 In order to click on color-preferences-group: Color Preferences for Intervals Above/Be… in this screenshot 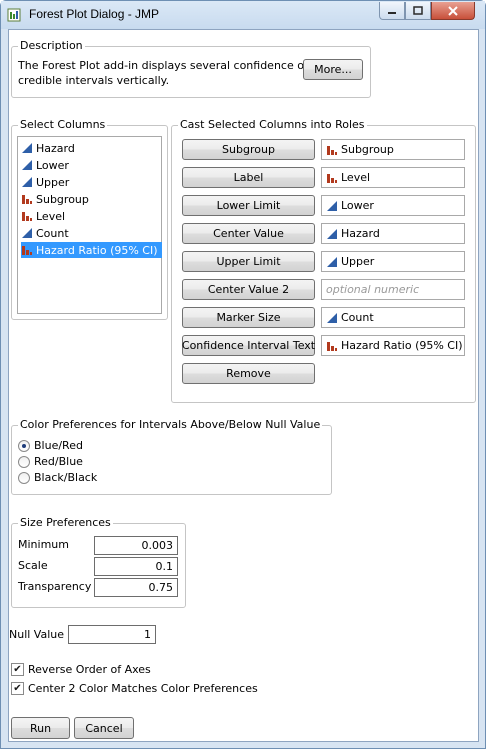, I will do `click(171, 456)`.